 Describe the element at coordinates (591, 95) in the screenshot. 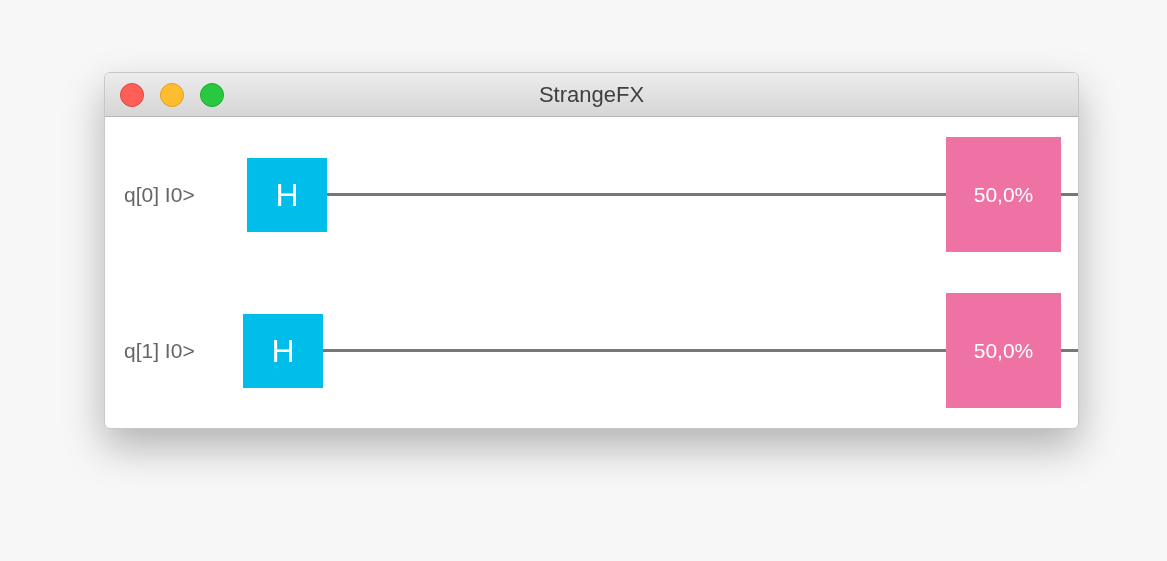

I see `window-title: StrangeFX` at that location.